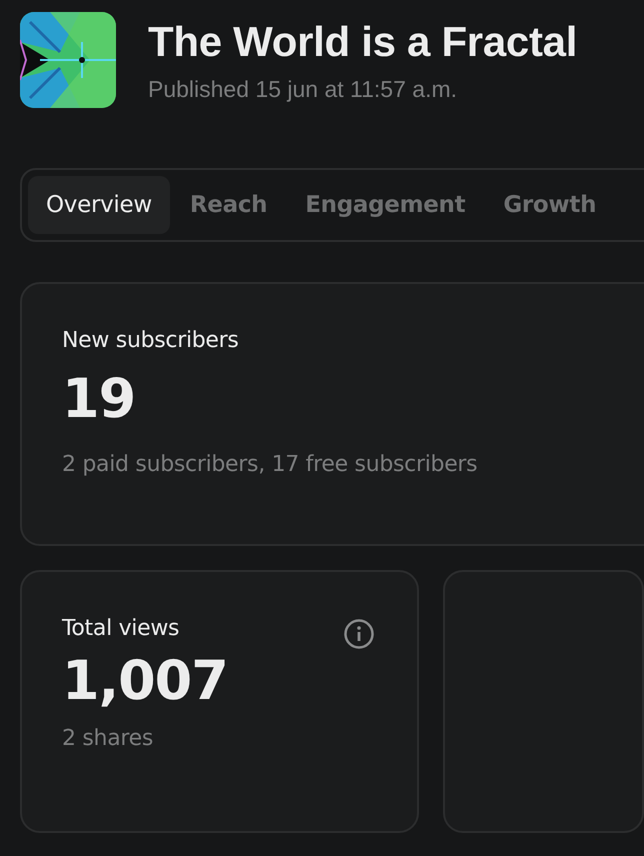 Image resolution: width=644 pixels, height=856 pixels. What do you see at coordinates (108, 738) in the screenshot?
I see `stat-detail: 2 shares` at bounding box center [108, 738].